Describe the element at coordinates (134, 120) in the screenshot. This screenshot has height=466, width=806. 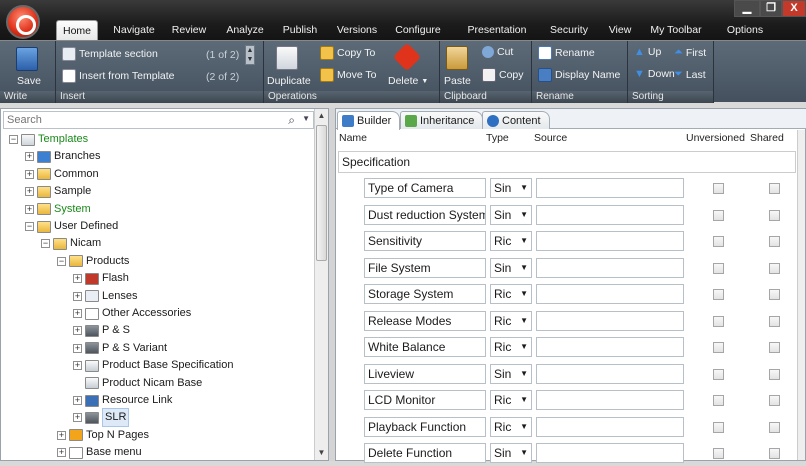
I see `search-input` at that location.